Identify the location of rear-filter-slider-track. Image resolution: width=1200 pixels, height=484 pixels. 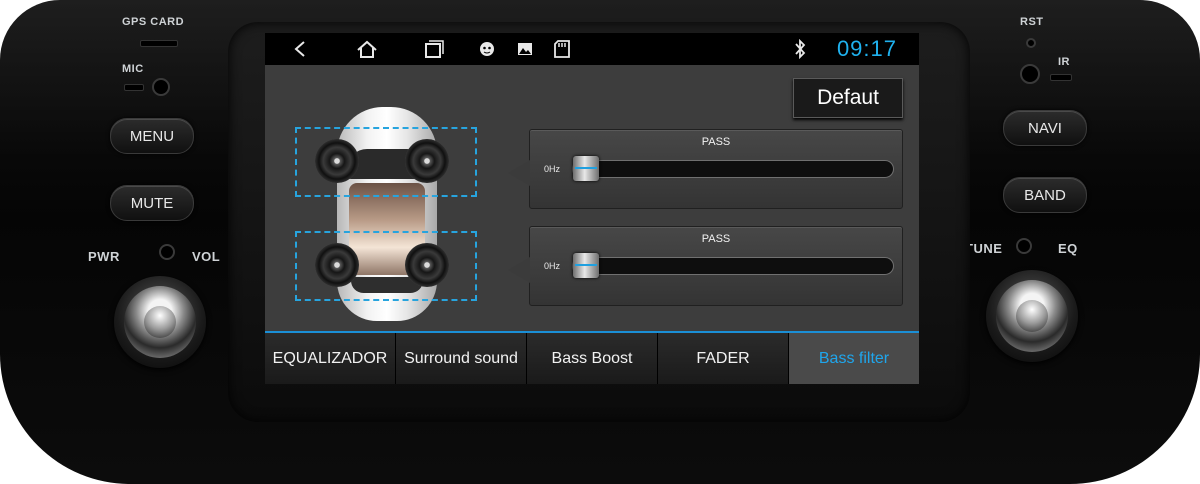
(733, 266).